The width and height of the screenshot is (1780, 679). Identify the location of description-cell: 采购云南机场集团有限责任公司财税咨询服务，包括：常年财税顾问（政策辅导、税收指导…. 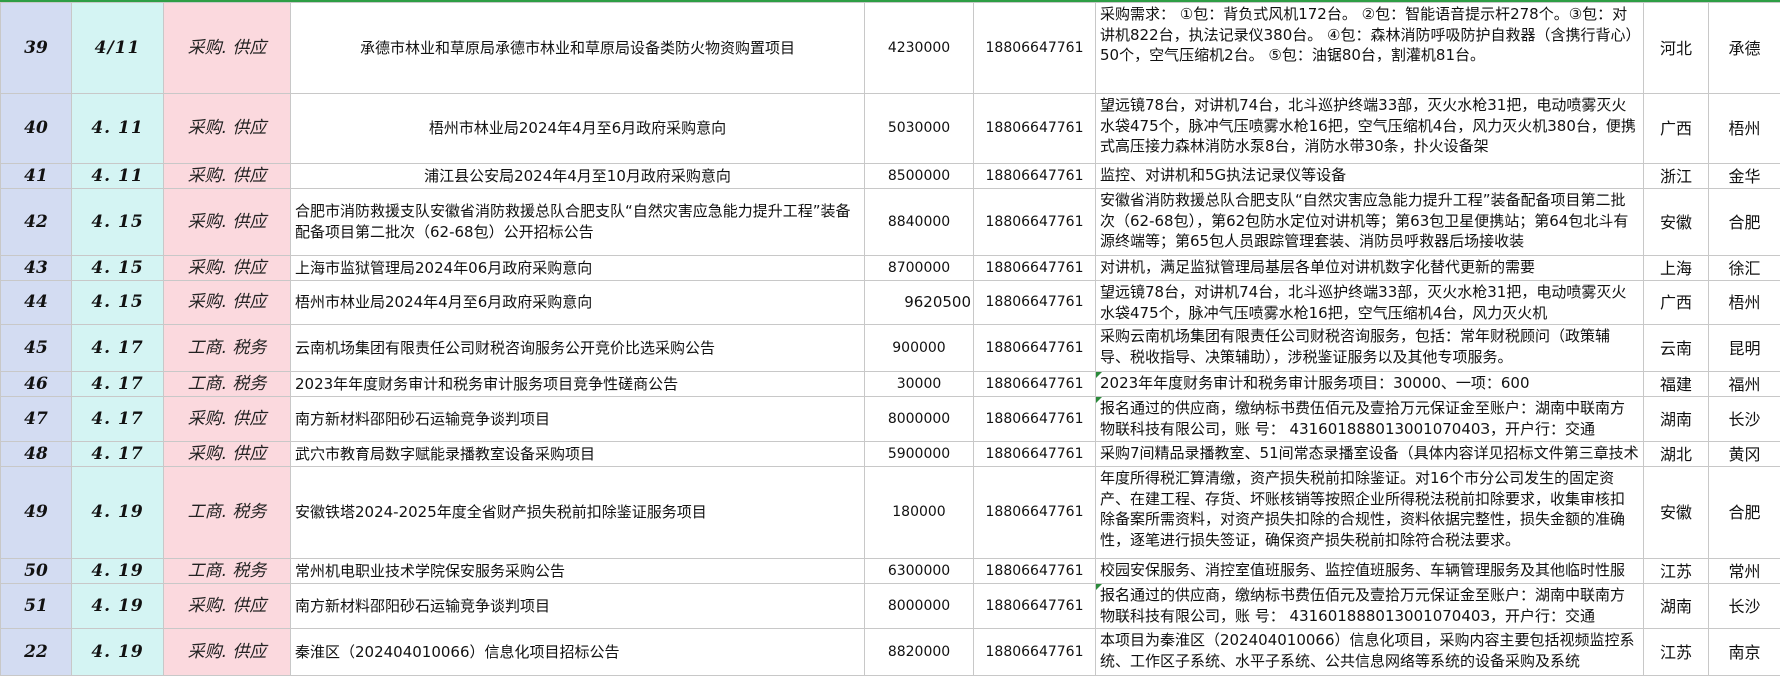
(1369, 348).